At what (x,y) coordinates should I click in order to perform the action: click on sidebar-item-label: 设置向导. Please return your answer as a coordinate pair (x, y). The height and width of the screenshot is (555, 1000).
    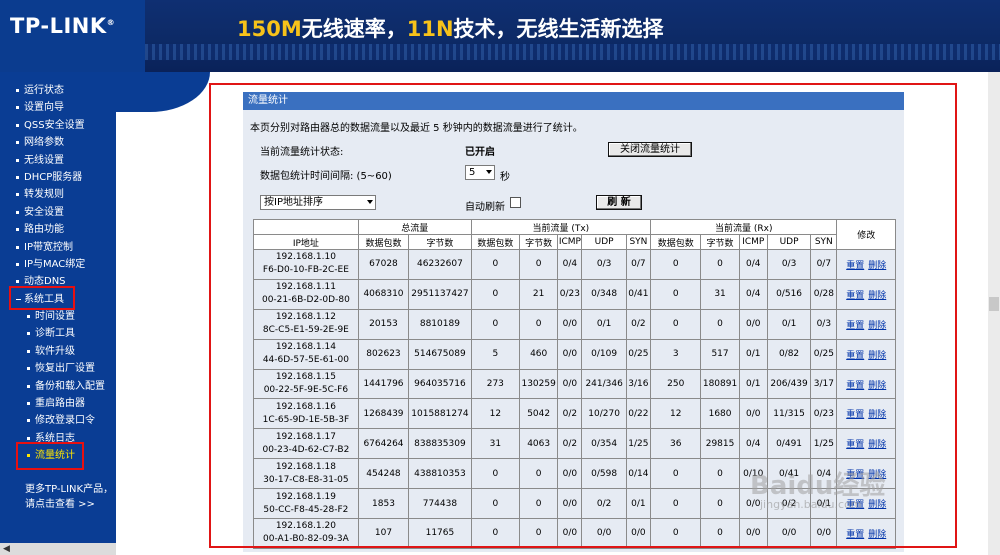
    Looking at the image, I should click on (44, 108).